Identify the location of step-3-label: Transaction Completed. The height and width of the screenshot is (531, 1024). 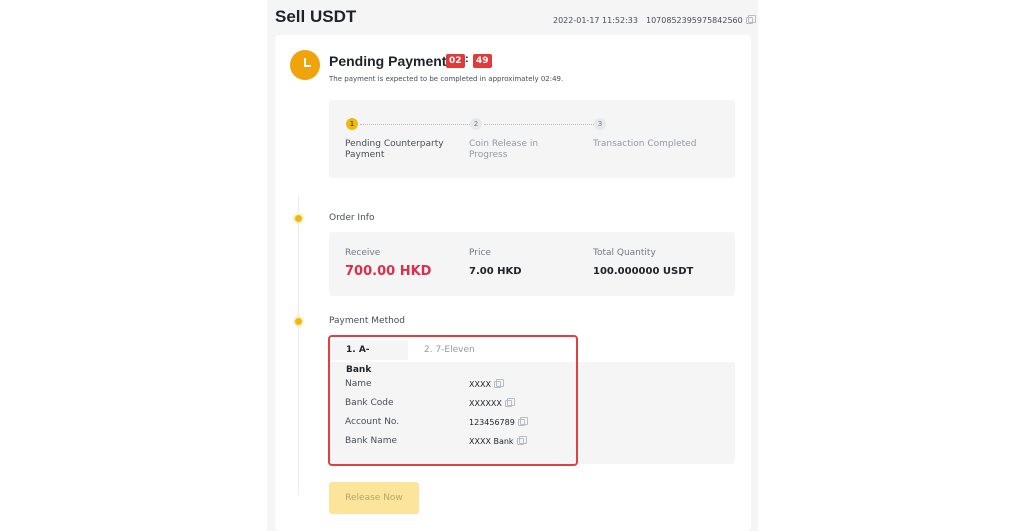
(645, 144).